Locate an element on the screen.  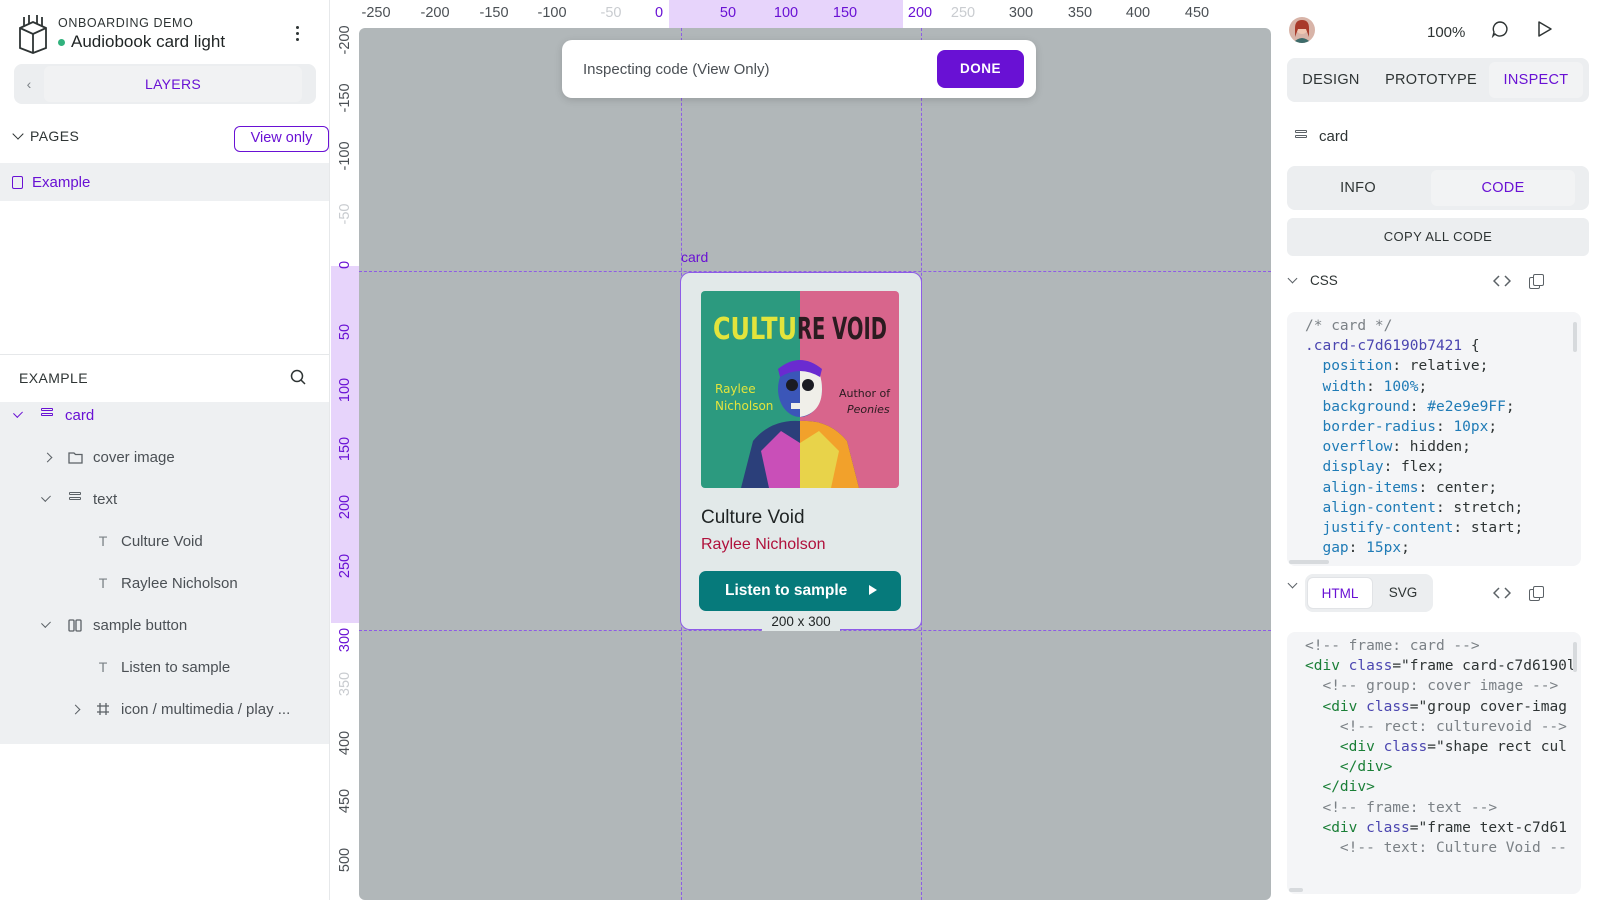
cover-title-left: CULTU is located at coordinates (755, 329).